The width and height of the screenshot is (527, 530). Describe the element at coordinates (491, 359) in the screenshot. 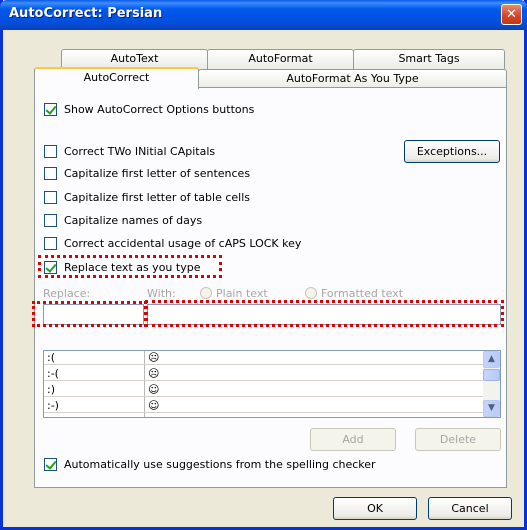

I see `scroll-up-icon: ▲` at that location.